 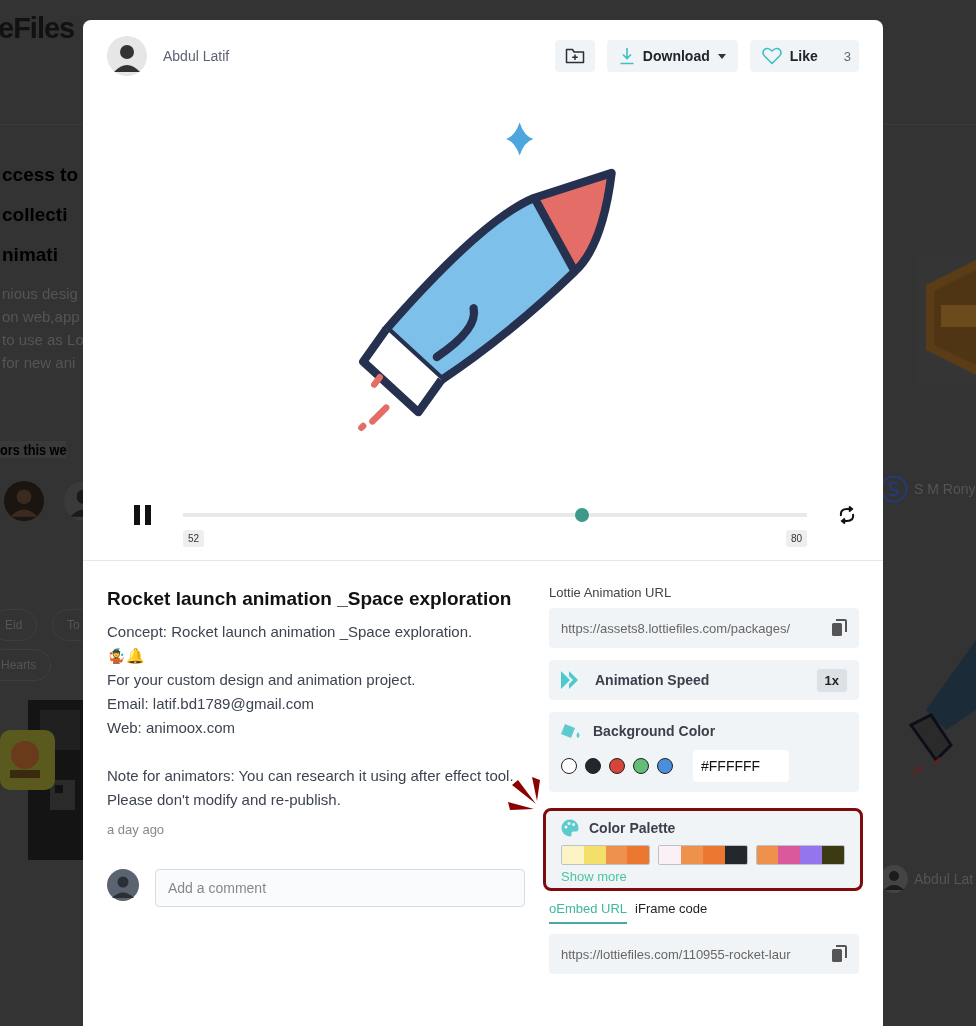 What do you see at coordinates (721, 56) in the screenshot?
I see `caret-icon` at bounding box center [721, 56].